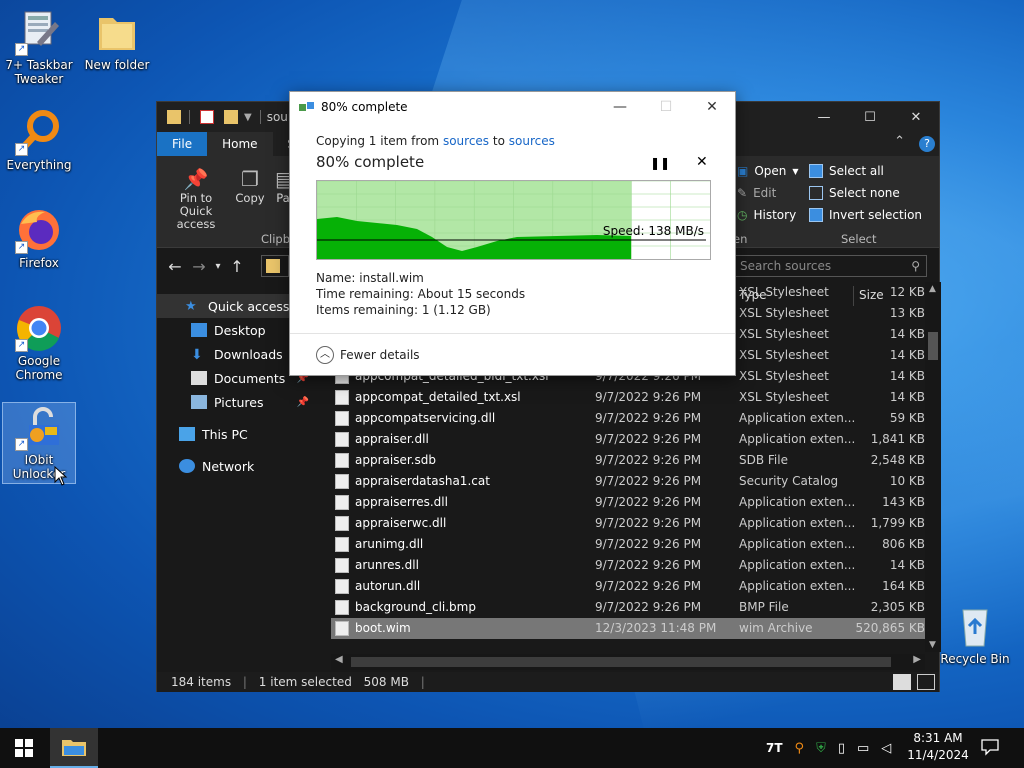 The image size is (1024, 768). I want to click on notification-center-icon, so click(990, 747).